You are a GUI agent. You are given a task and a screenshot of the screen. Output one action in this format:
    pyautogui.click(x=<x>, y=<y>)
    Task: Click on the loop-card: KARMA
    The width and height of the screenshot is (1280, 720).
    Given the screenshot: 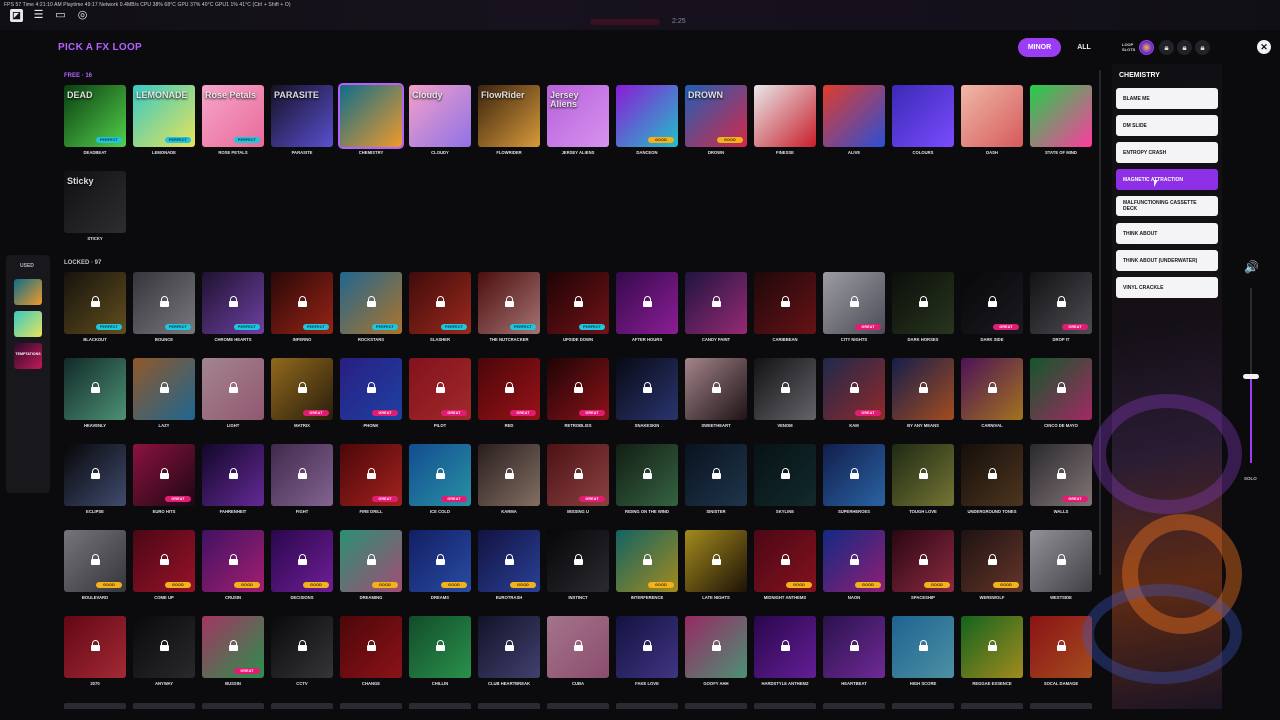 What is the action you would take?
    pyautogui.click(x=509, y=479)
    